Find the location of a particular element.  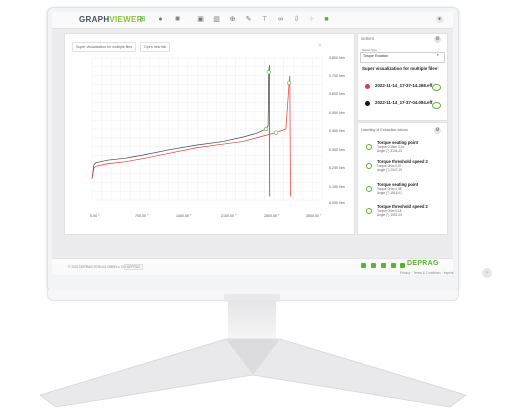

chevron-down-icon: ▾ is located at coordinates (438, 55).